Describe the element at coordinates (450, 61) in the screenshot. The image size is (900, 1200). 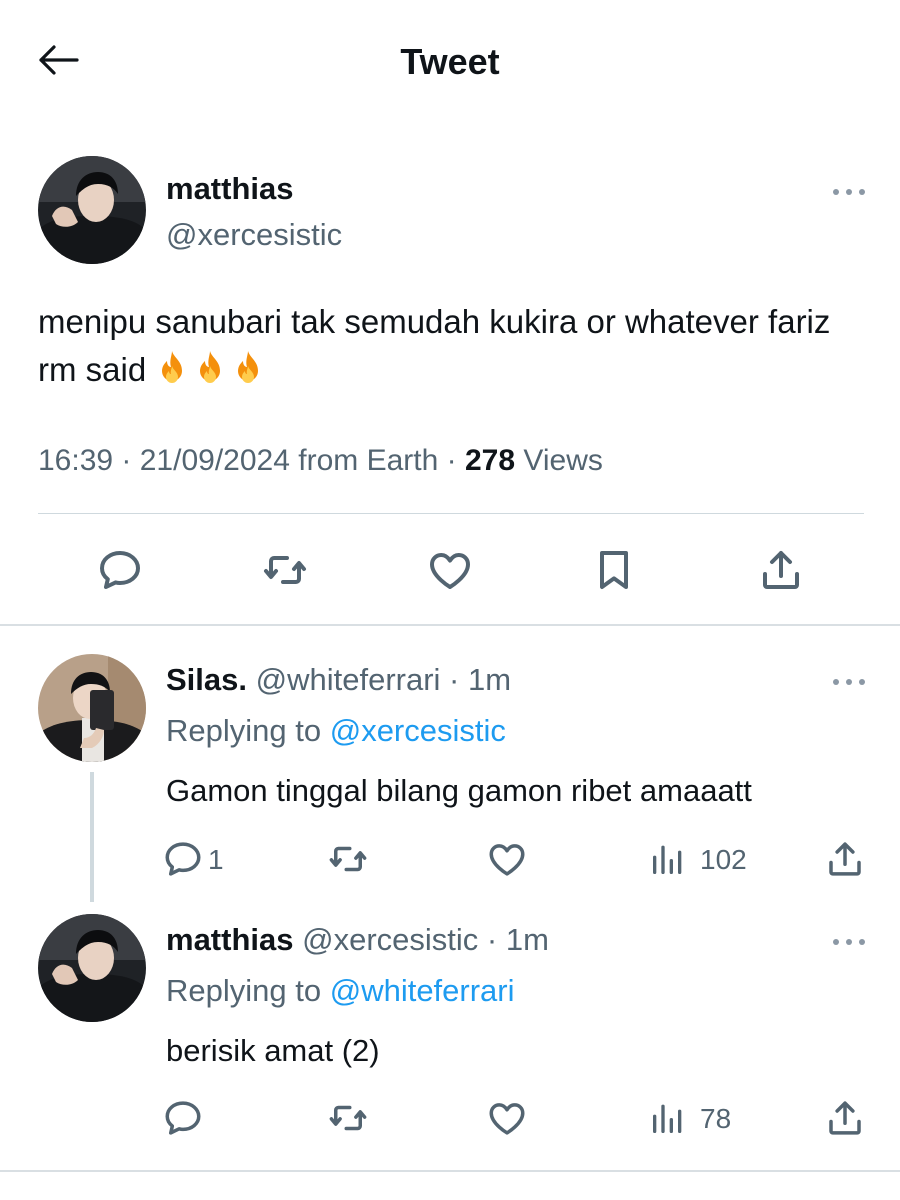
I see `page-title: Tweet` at that location.